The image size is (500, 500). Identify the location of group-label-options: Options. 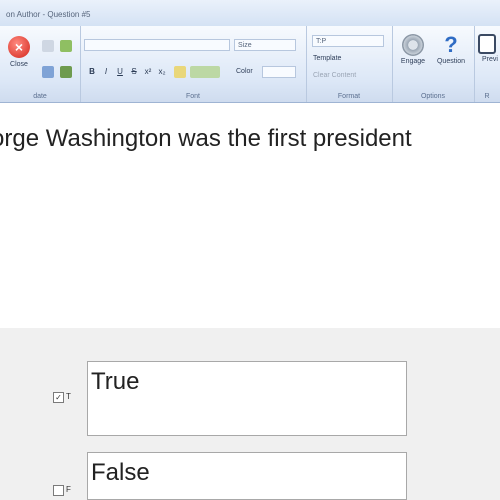
(433, 96).